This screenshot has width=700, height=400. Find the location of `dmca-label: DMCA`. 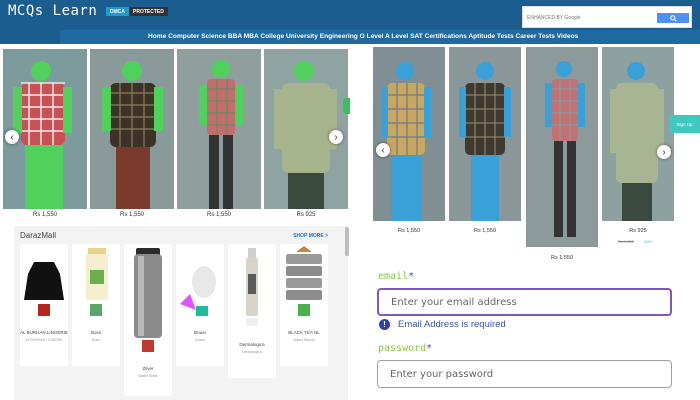

dmca-label: DMCA is located at coordinates (117, 11).